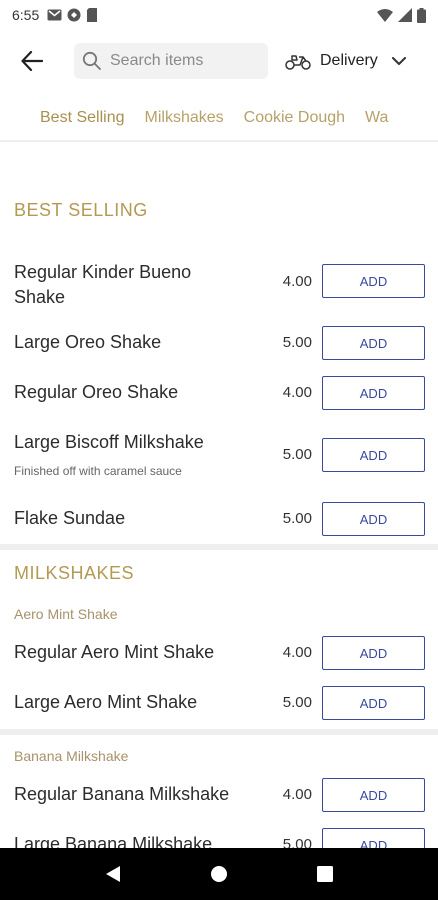 The height and width of the screenshot is (900, 438). I want to click on search-icon, so click(91, 60).